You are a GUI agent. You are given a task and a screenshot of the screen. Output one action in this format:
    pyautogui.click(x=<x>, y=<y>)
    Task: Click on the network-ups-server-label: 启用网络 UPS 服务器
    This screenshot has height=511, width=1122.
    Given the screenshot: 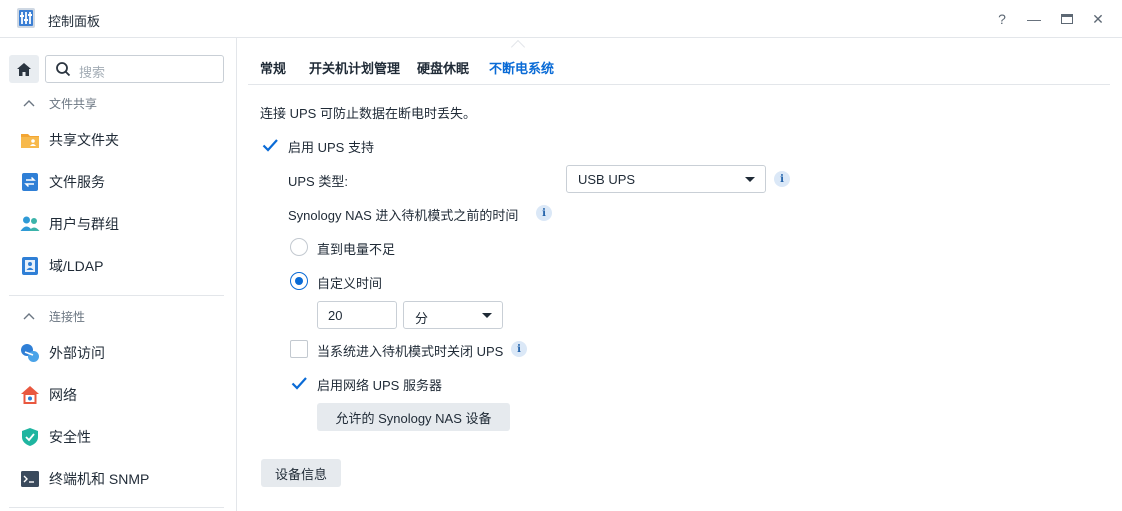 What is the action you would take?
    pyautogui.click(x=379, y=385)
    